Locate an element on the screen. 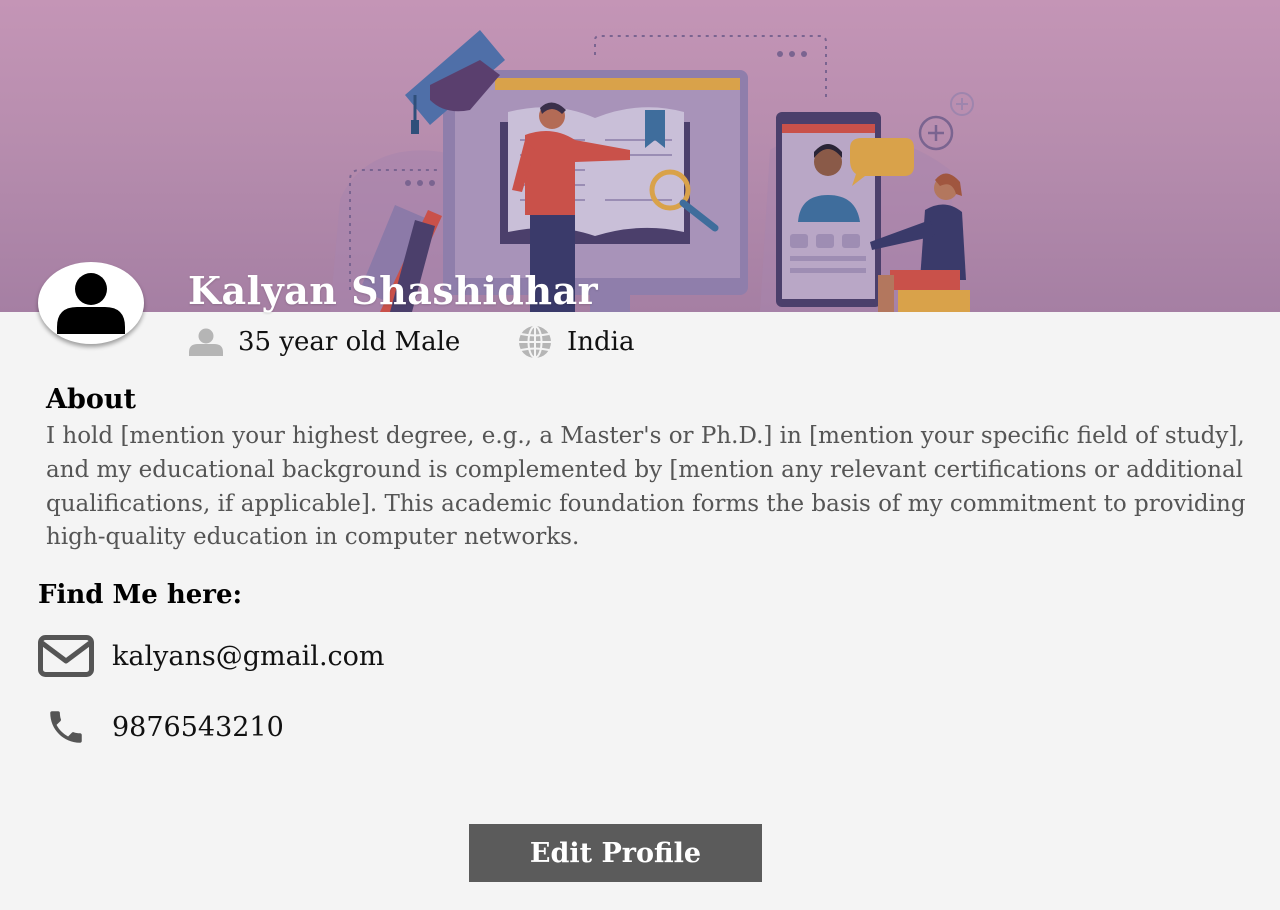 Image resolution: width=1280 pixels, height=910 pixels. country-info: India is located at coordinates (575, 342).